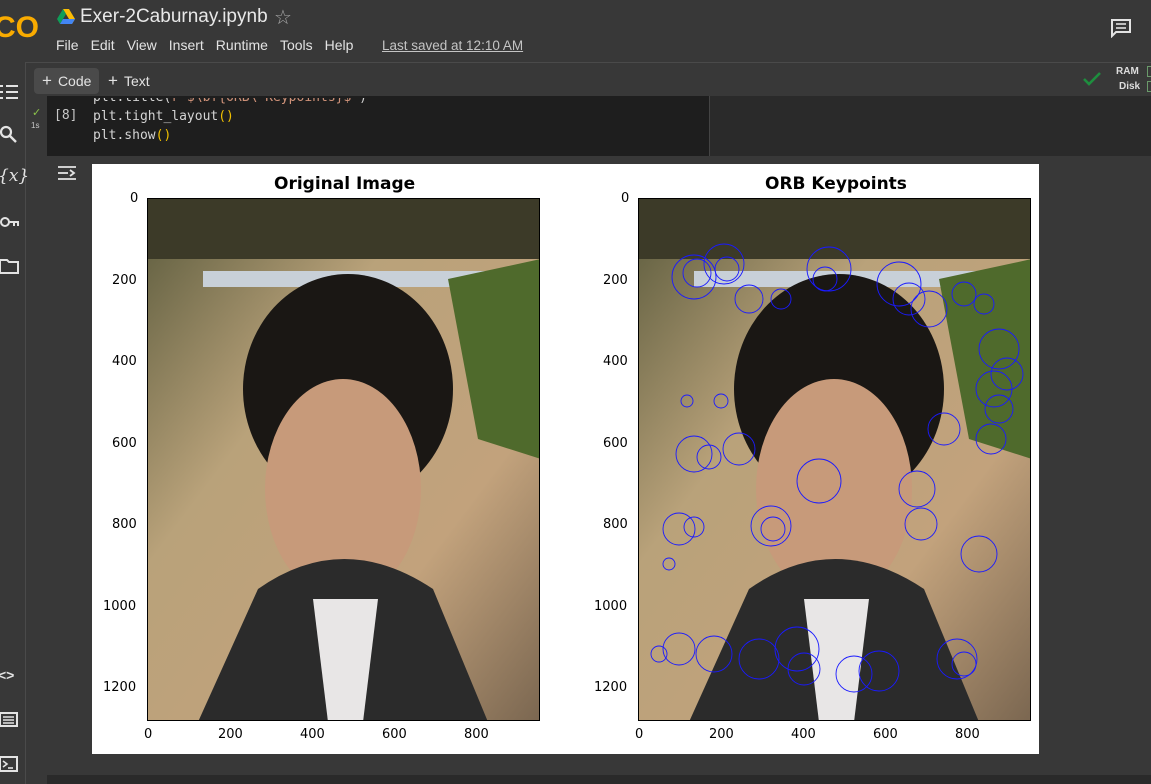  I want to click on command-palette-icon, so click(10, 720).